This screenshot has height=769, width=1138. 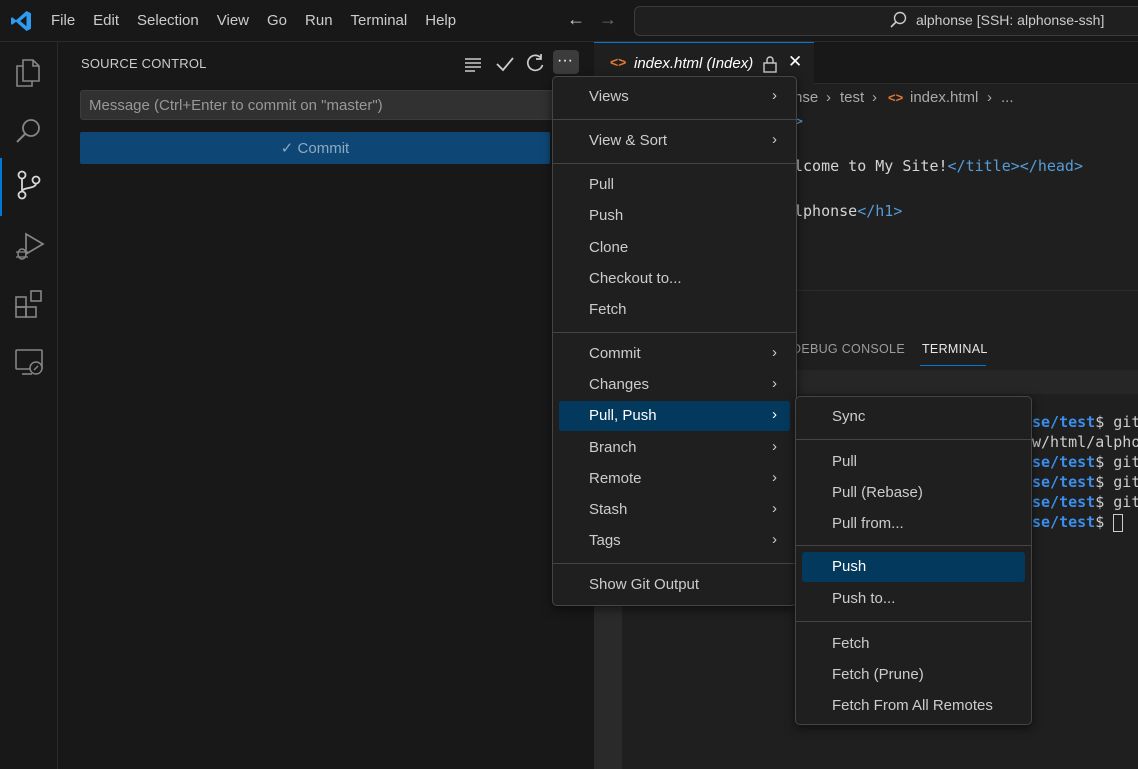 What do you see at coordinates (848, 349) in the screenshot?
I see `tab-debug-console: DEBUG CONSOLE` at bounding box center [848, 349].